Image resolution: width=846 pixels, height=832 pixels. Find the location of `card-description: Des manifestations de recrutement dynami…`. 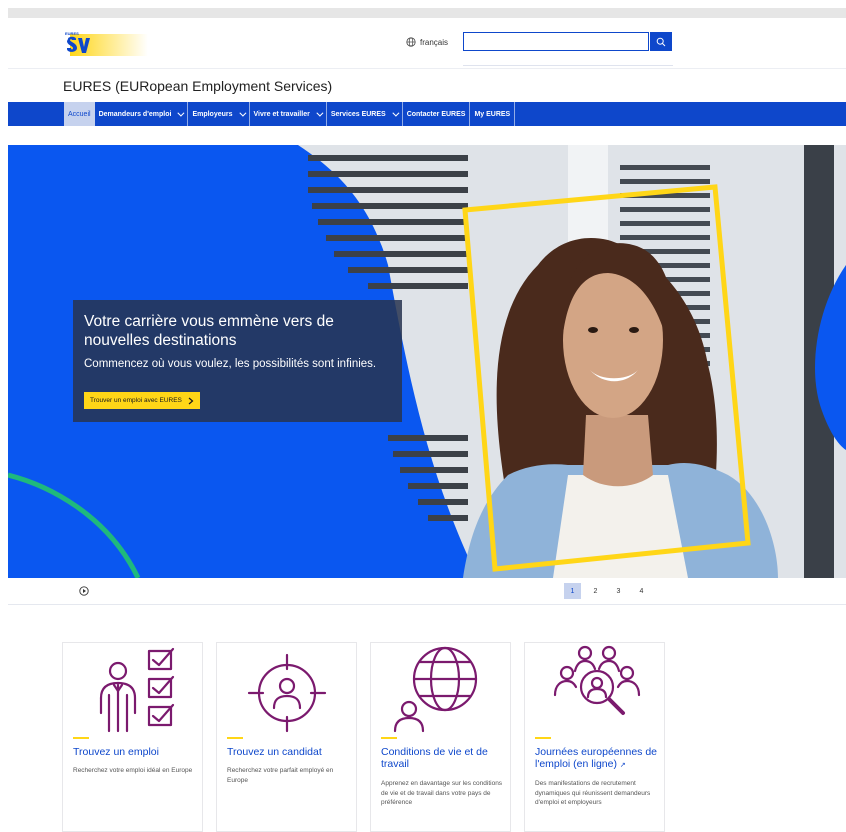

card-description: Des manifestations de recrutement dynami… is located at coordinates (593, 793).